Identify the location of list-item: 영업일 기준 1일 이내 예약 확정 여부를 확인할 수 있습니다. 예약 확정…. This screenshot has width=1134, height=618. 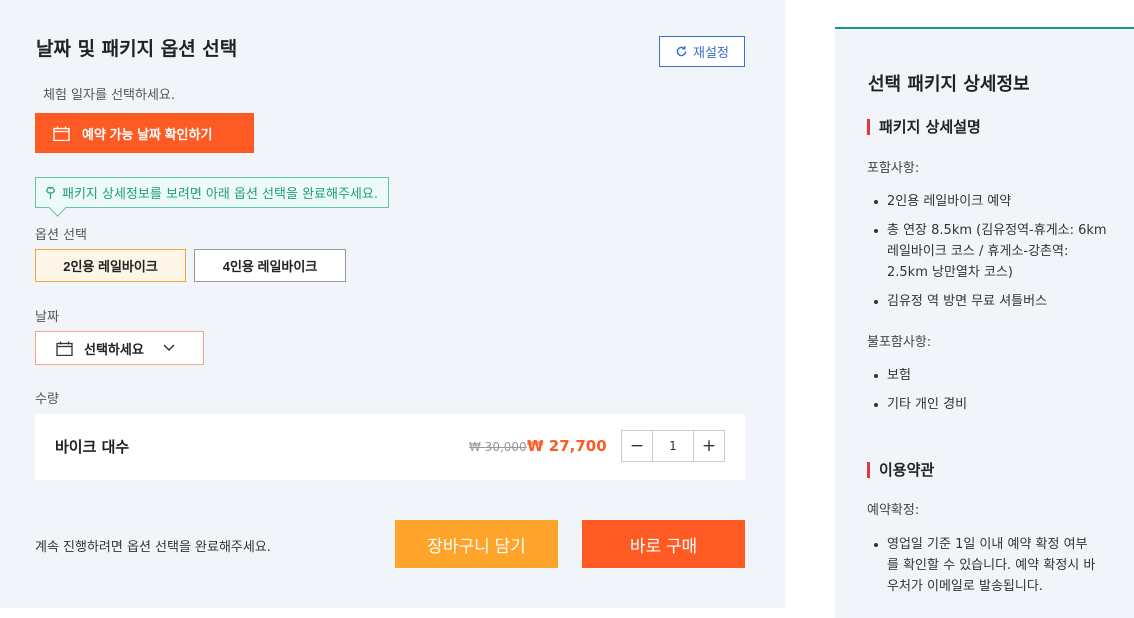
(982, 565).